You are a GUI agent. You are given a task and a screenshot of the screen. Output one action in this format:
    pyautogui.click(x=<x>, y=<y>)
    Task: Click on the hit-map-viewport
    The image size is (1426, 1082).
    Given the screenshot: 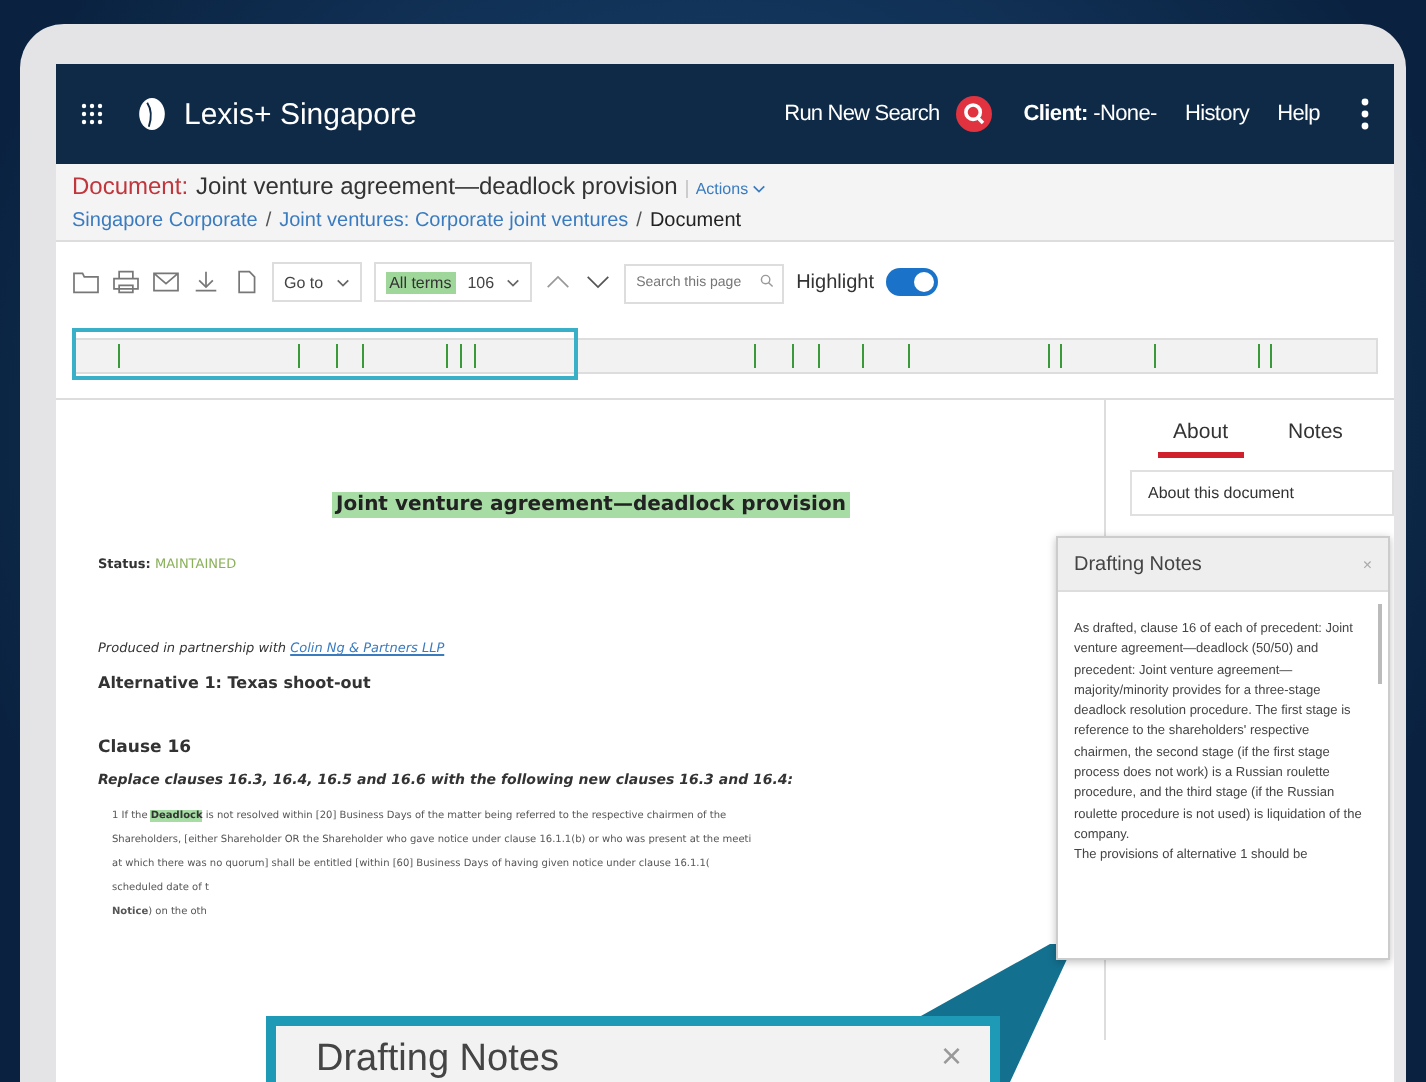 What is the action you would take?
    pyautogui.click(x=325, y=354)
    